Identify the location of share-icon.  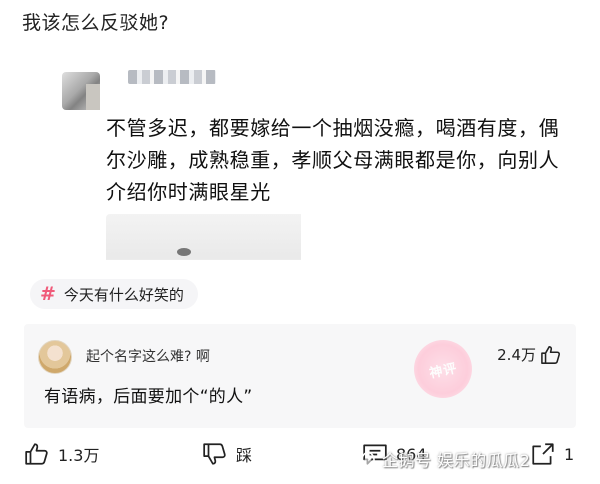
(543, 454).